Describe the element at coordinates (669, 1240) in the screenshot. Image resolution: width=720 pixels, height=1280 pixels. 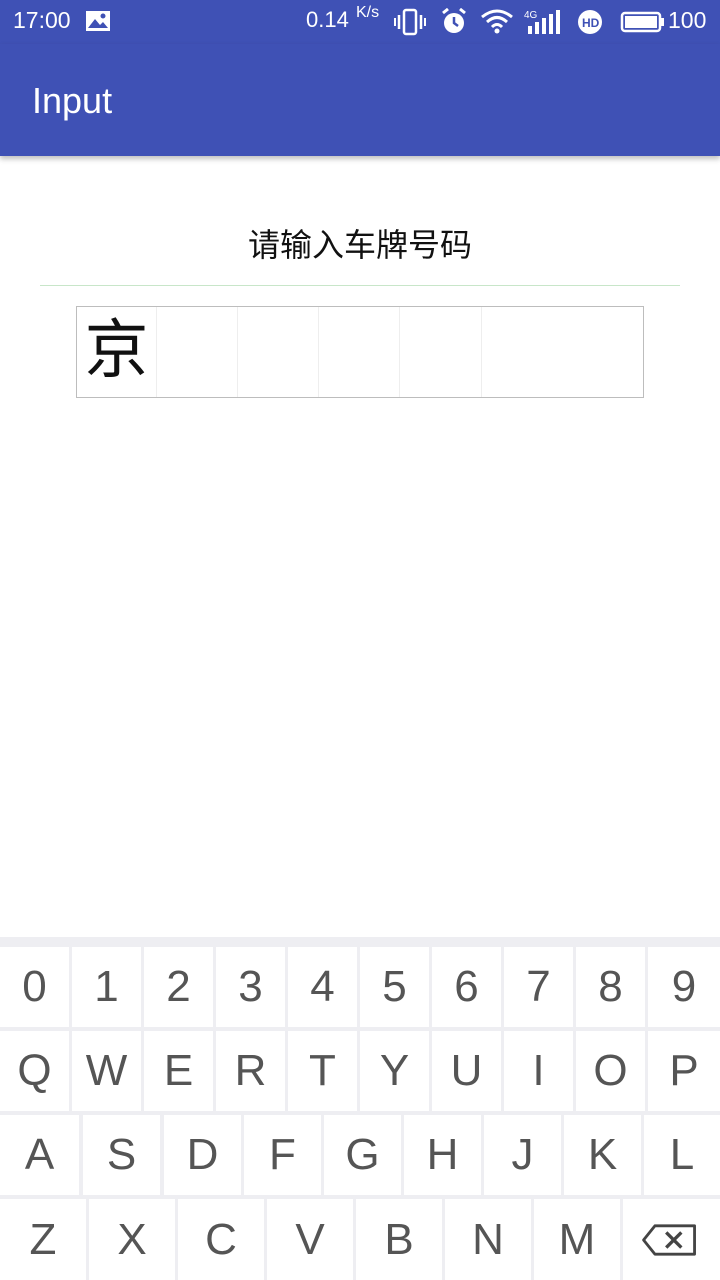
I see `backspace-icon` at that location.